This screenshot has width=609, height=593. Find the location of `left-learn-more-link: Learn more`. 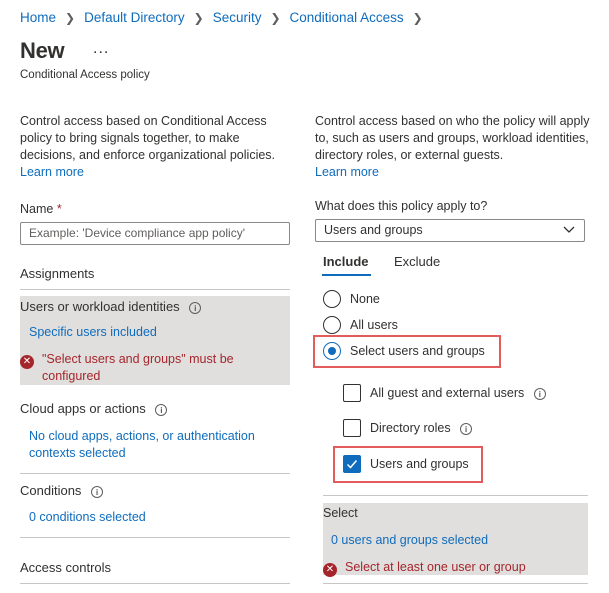

left-learn-more-link: Learn more is located at coordinates (52, 172).